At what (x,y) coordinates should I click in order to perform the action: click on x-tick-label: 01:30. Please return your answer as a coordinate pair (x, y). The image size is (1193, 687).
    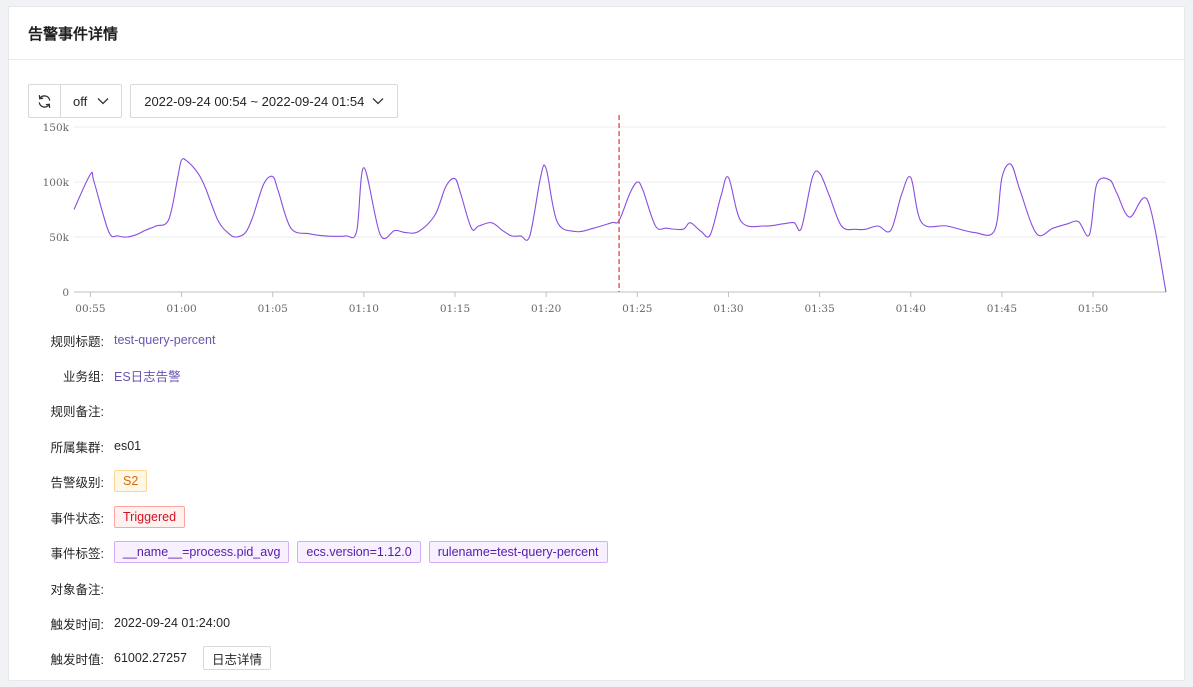
    Looking at the image, I should click on (728, 309).